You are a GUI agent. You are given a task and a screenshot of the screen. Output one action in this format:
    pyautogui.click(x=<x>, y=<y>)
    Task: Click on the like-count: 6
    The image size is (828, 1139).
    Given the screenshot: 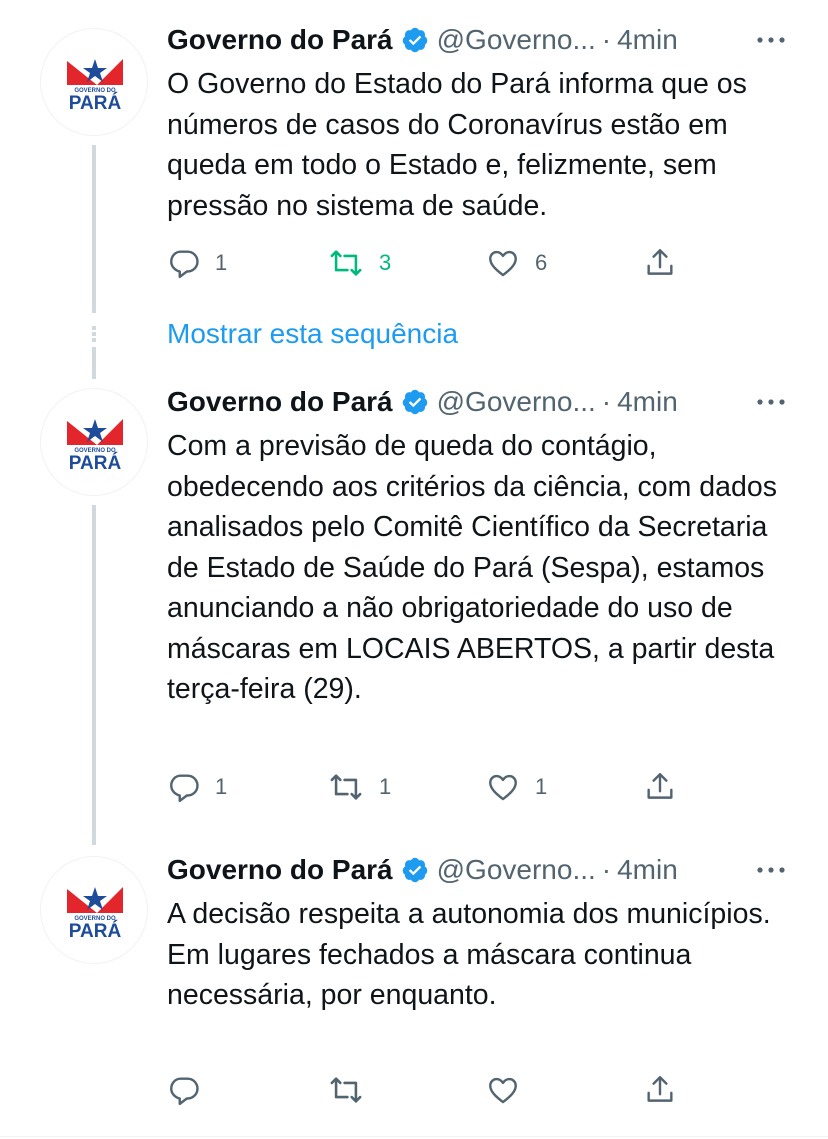 What is the action you would take?
    pyautogui.click(x=541, y=262)
    